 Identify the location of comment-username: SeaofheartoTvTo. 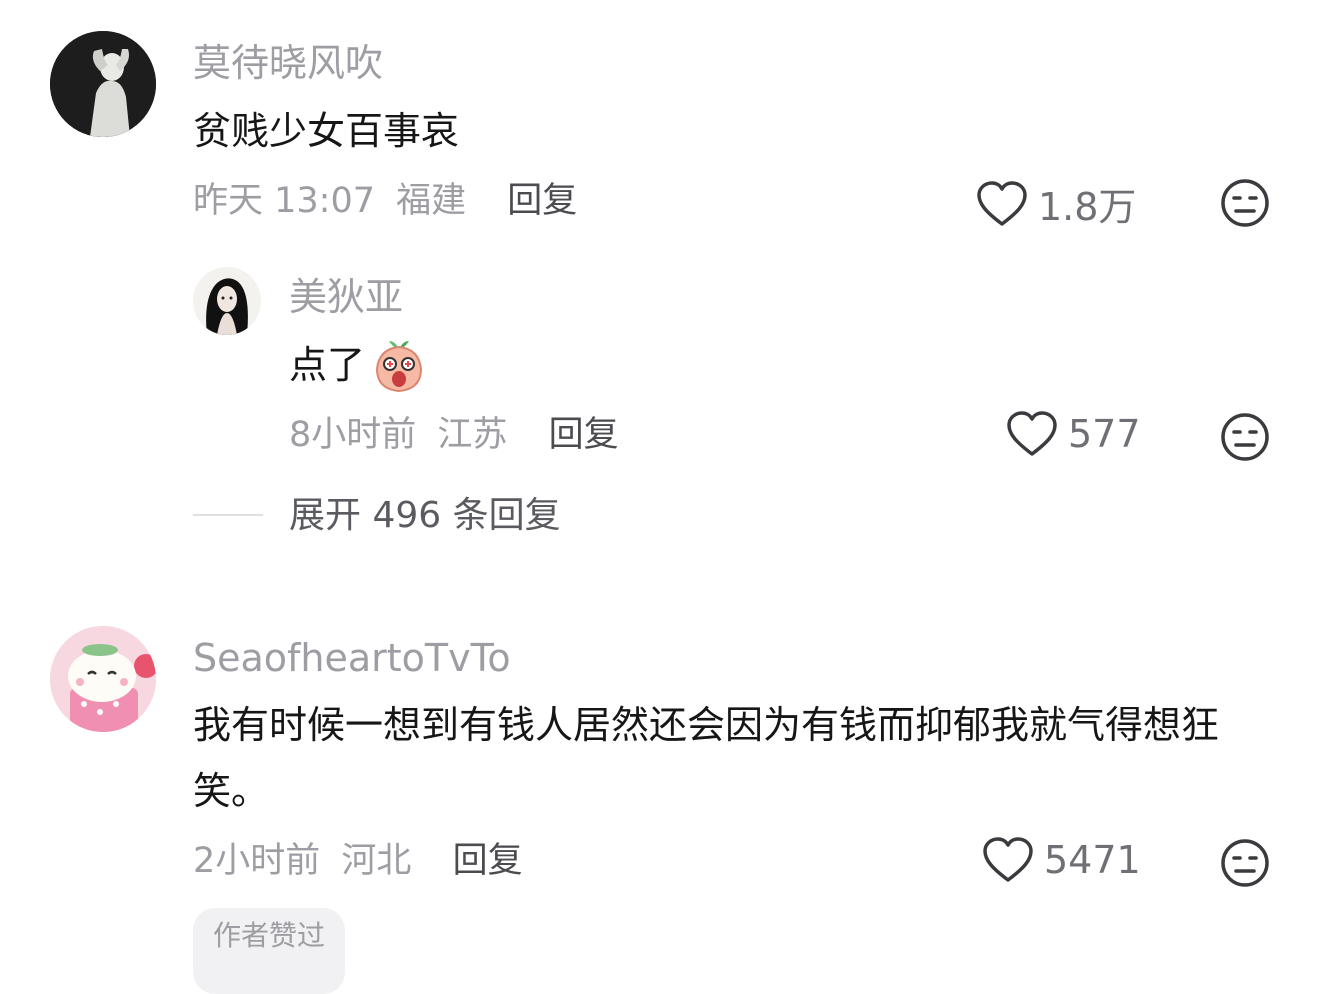
(352, 658).